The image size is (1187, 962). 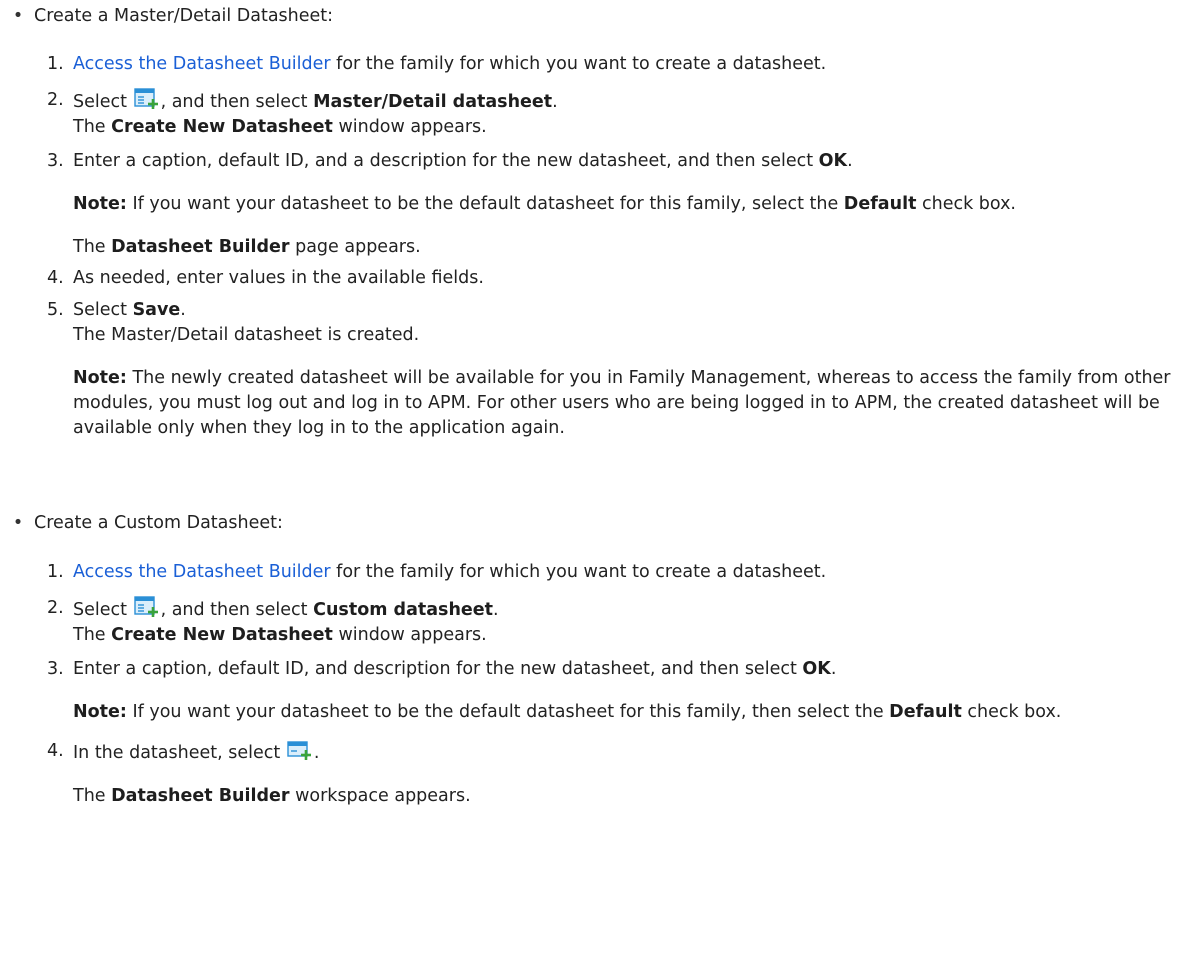 I want to click on bullet-label: Create a Custom Datasheet:, so click(x=158, y=523).